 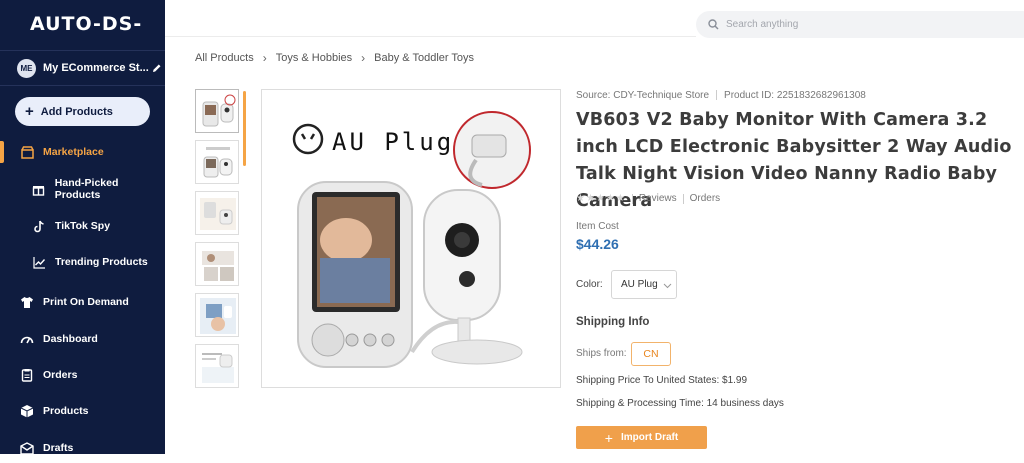 I want to click on shirt-icon, so click(x=27, y=302).